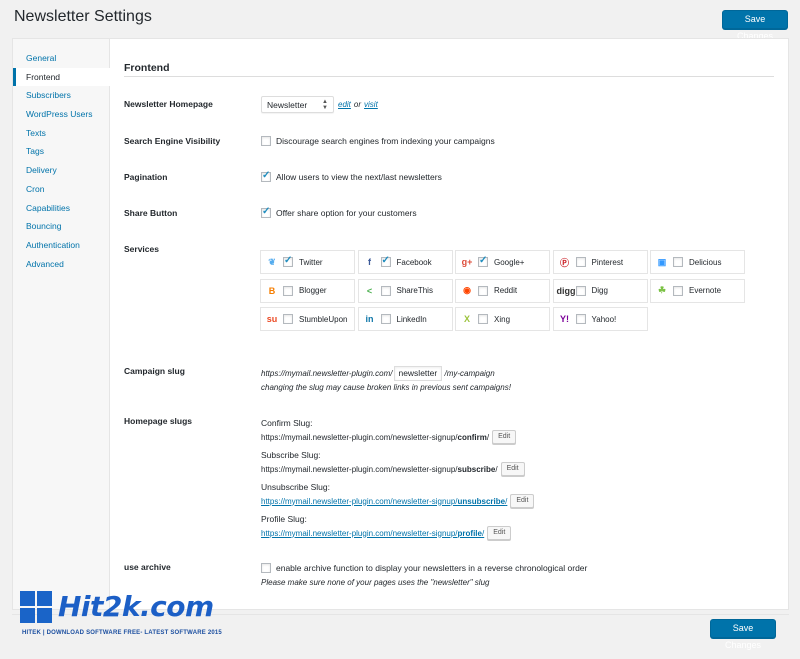 The image size is (800, 659). I want to click on service-google-: g+ Google+, so click(502, 262).